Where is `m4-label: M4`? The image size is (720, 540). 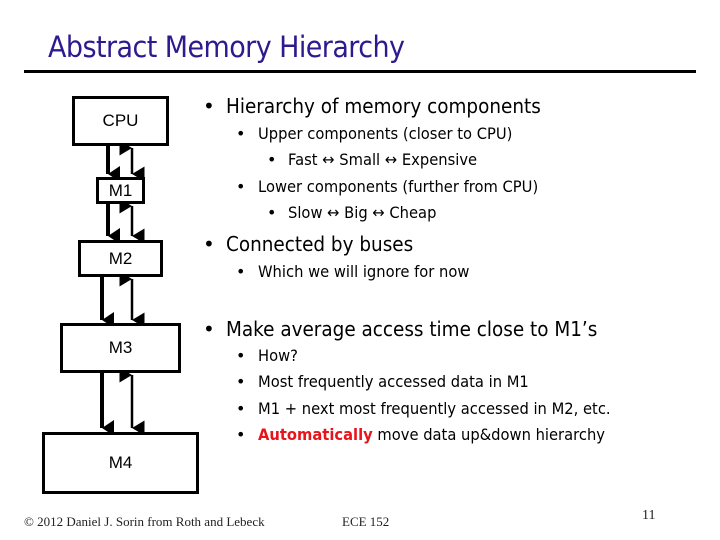
m4-label: M4 is located at coordinates (120, 462).